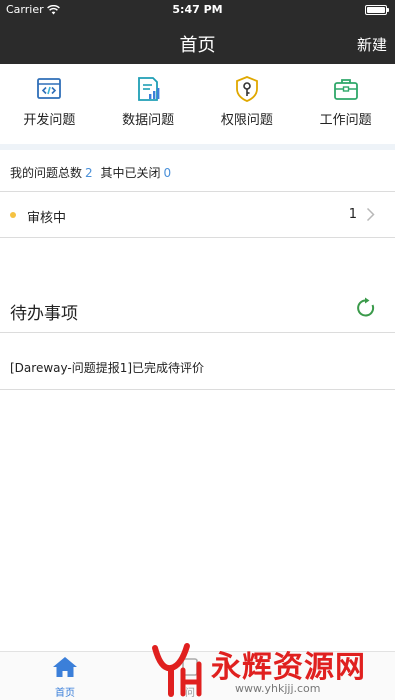 This screenshot has width=395, height=700. Describe the element at coordinates (197, 309) in the screenshot. I see `todo-header: 待办事项` at that location.